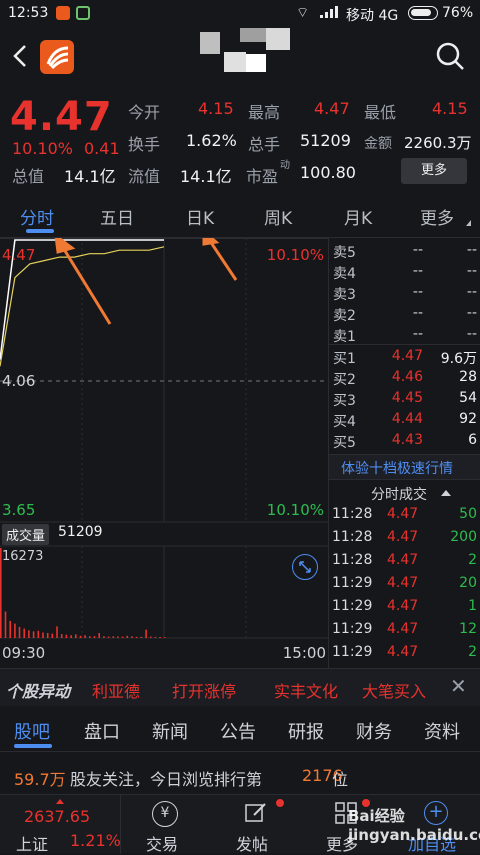  Describe the element at coordinates (468, 223) in the screenshot. I see `more-dropdown-icon` at that location.